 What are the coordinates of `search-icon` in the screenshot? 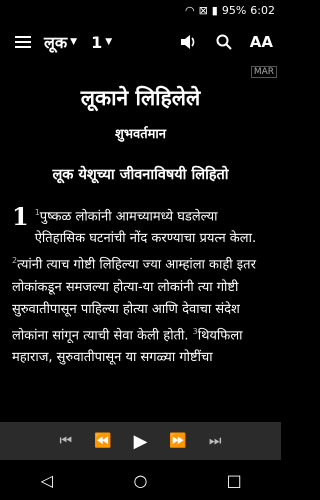 It's located at (224, 42).